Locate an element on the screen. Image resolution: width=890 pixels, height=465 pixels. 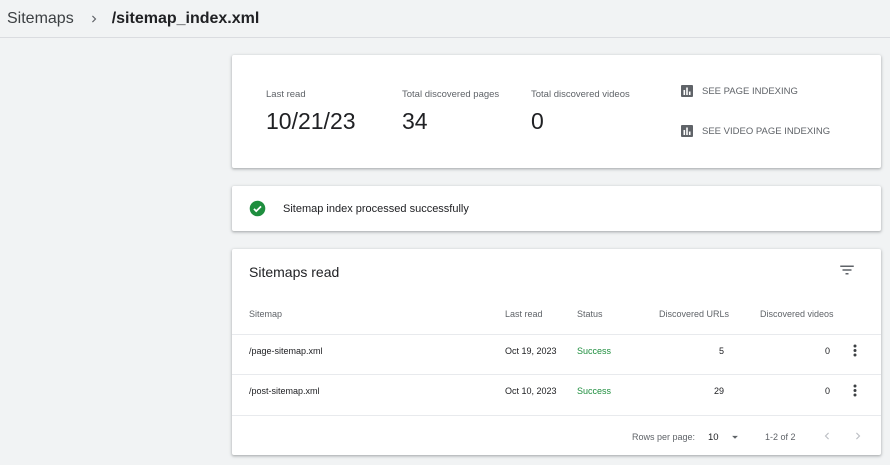
header-discovered-videos: Discovered videos is located at coordinates (797, 314).